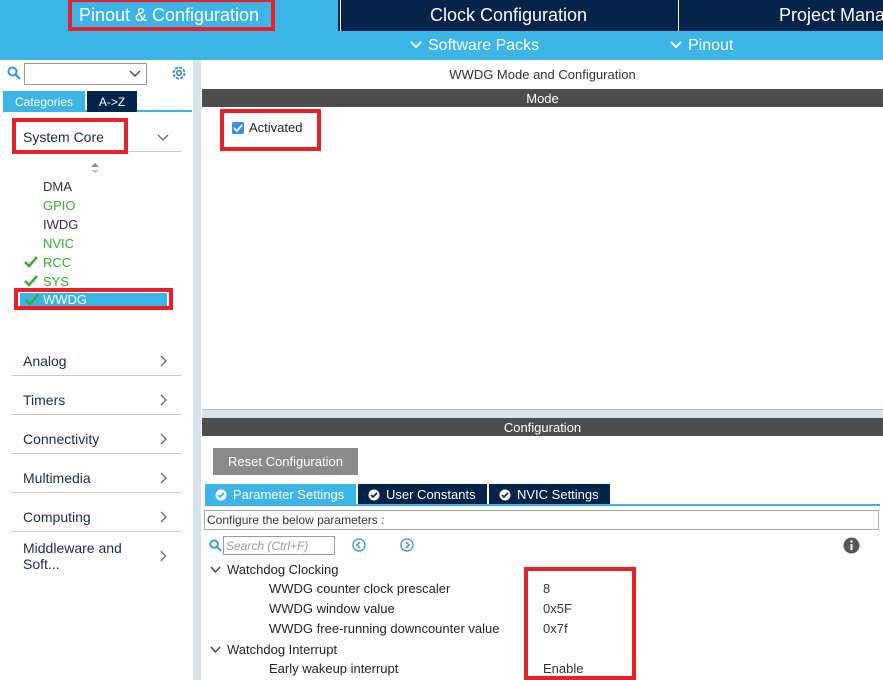 The width and height of the screenshot is (883, 680). I want to click on tab-project-manager: Project Manager, so click(780, 15).